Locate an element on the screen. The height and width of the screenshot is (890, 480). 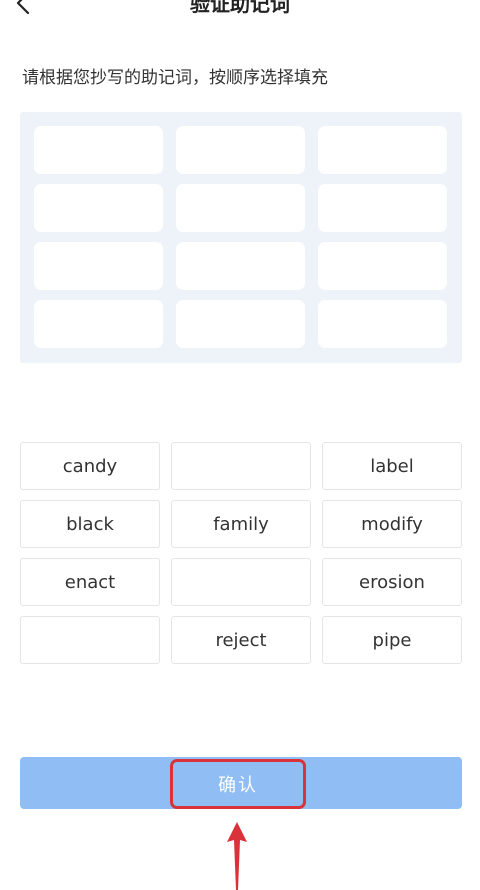
confirm-label: 确认 is located at coordinates (238, 785).